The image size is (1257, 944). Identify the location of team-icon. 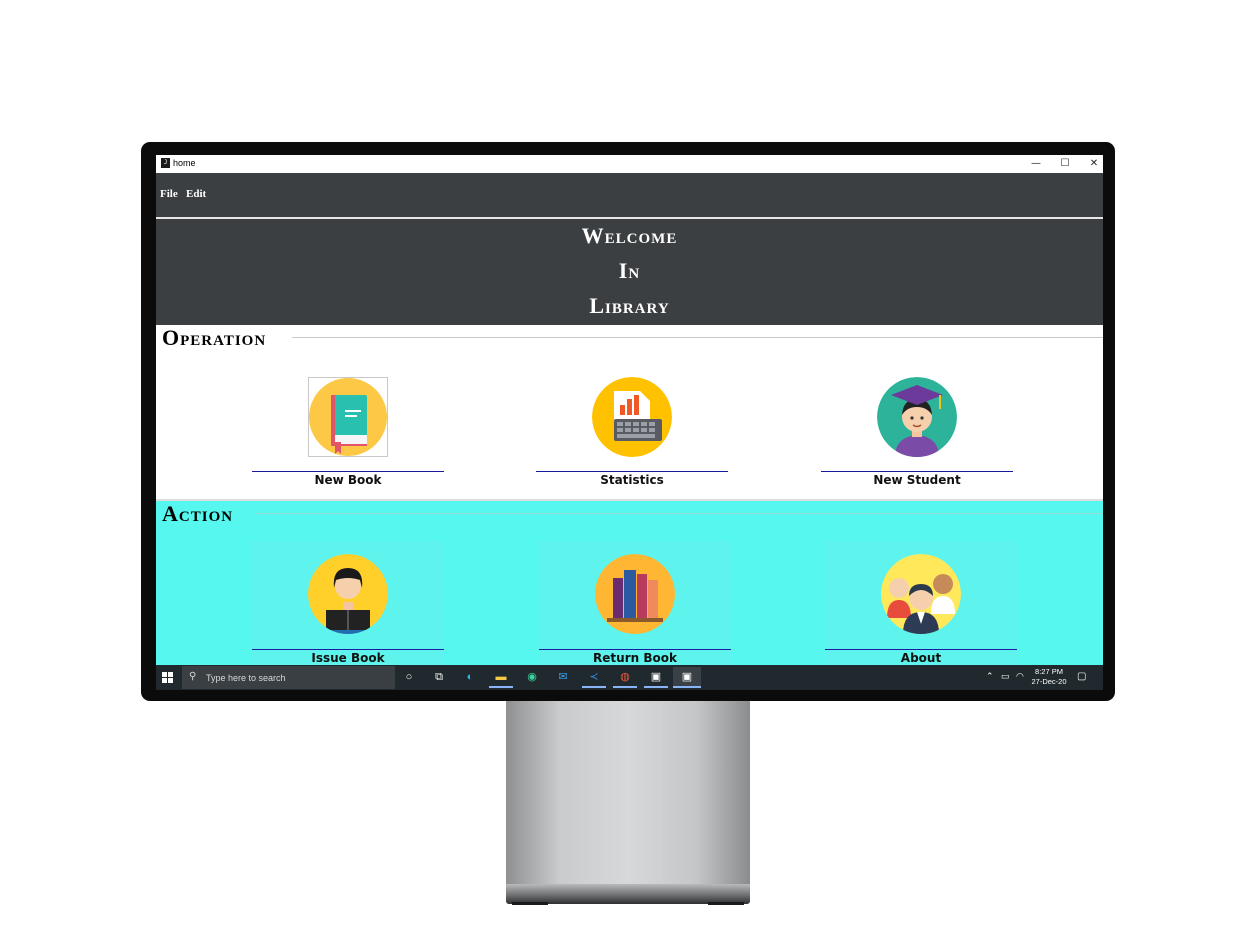
(921, 594).